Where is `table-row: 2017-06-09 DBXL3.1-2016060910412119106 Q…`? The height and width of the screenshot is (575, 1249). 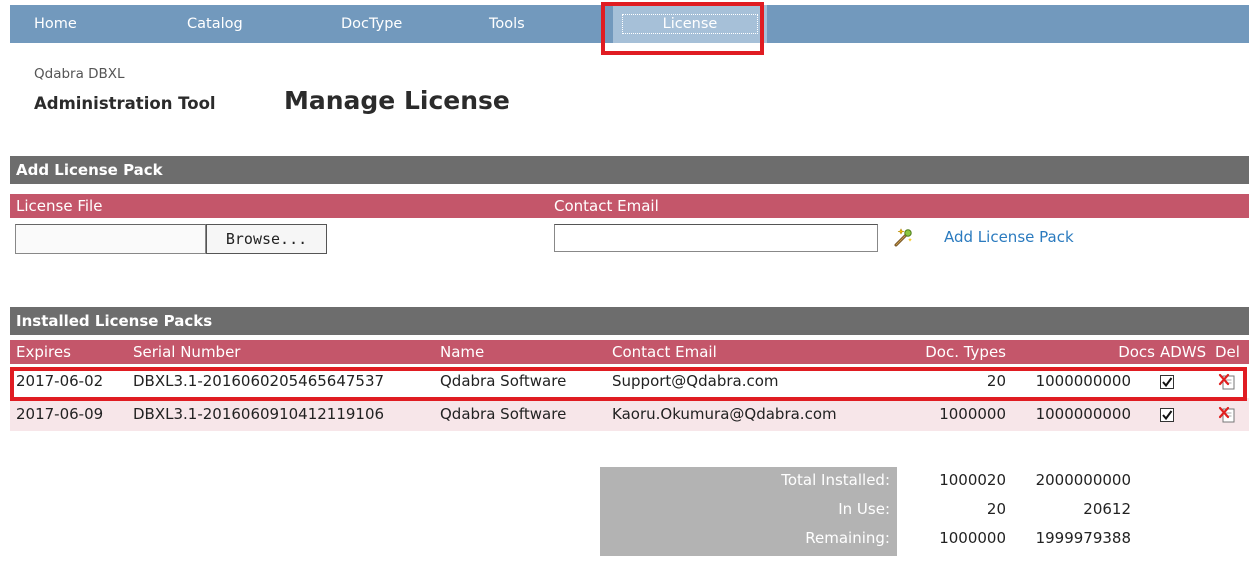
table-row: 2017-06-09 DBXL3.1-2016060910412119106 Q… is located at coordinates (629, 414).